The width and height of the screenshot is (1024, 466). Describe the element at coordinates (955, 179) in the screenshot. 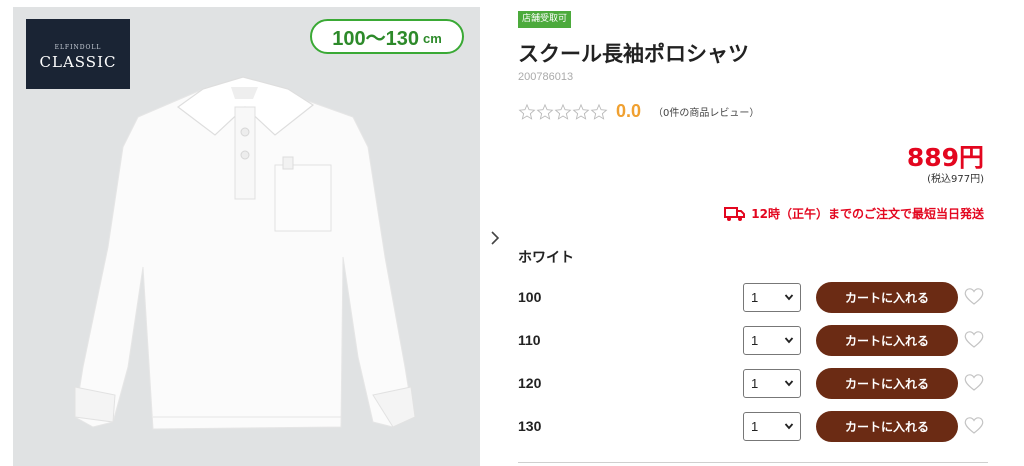

I see `tax-included-price: (税込977円)` at that location.